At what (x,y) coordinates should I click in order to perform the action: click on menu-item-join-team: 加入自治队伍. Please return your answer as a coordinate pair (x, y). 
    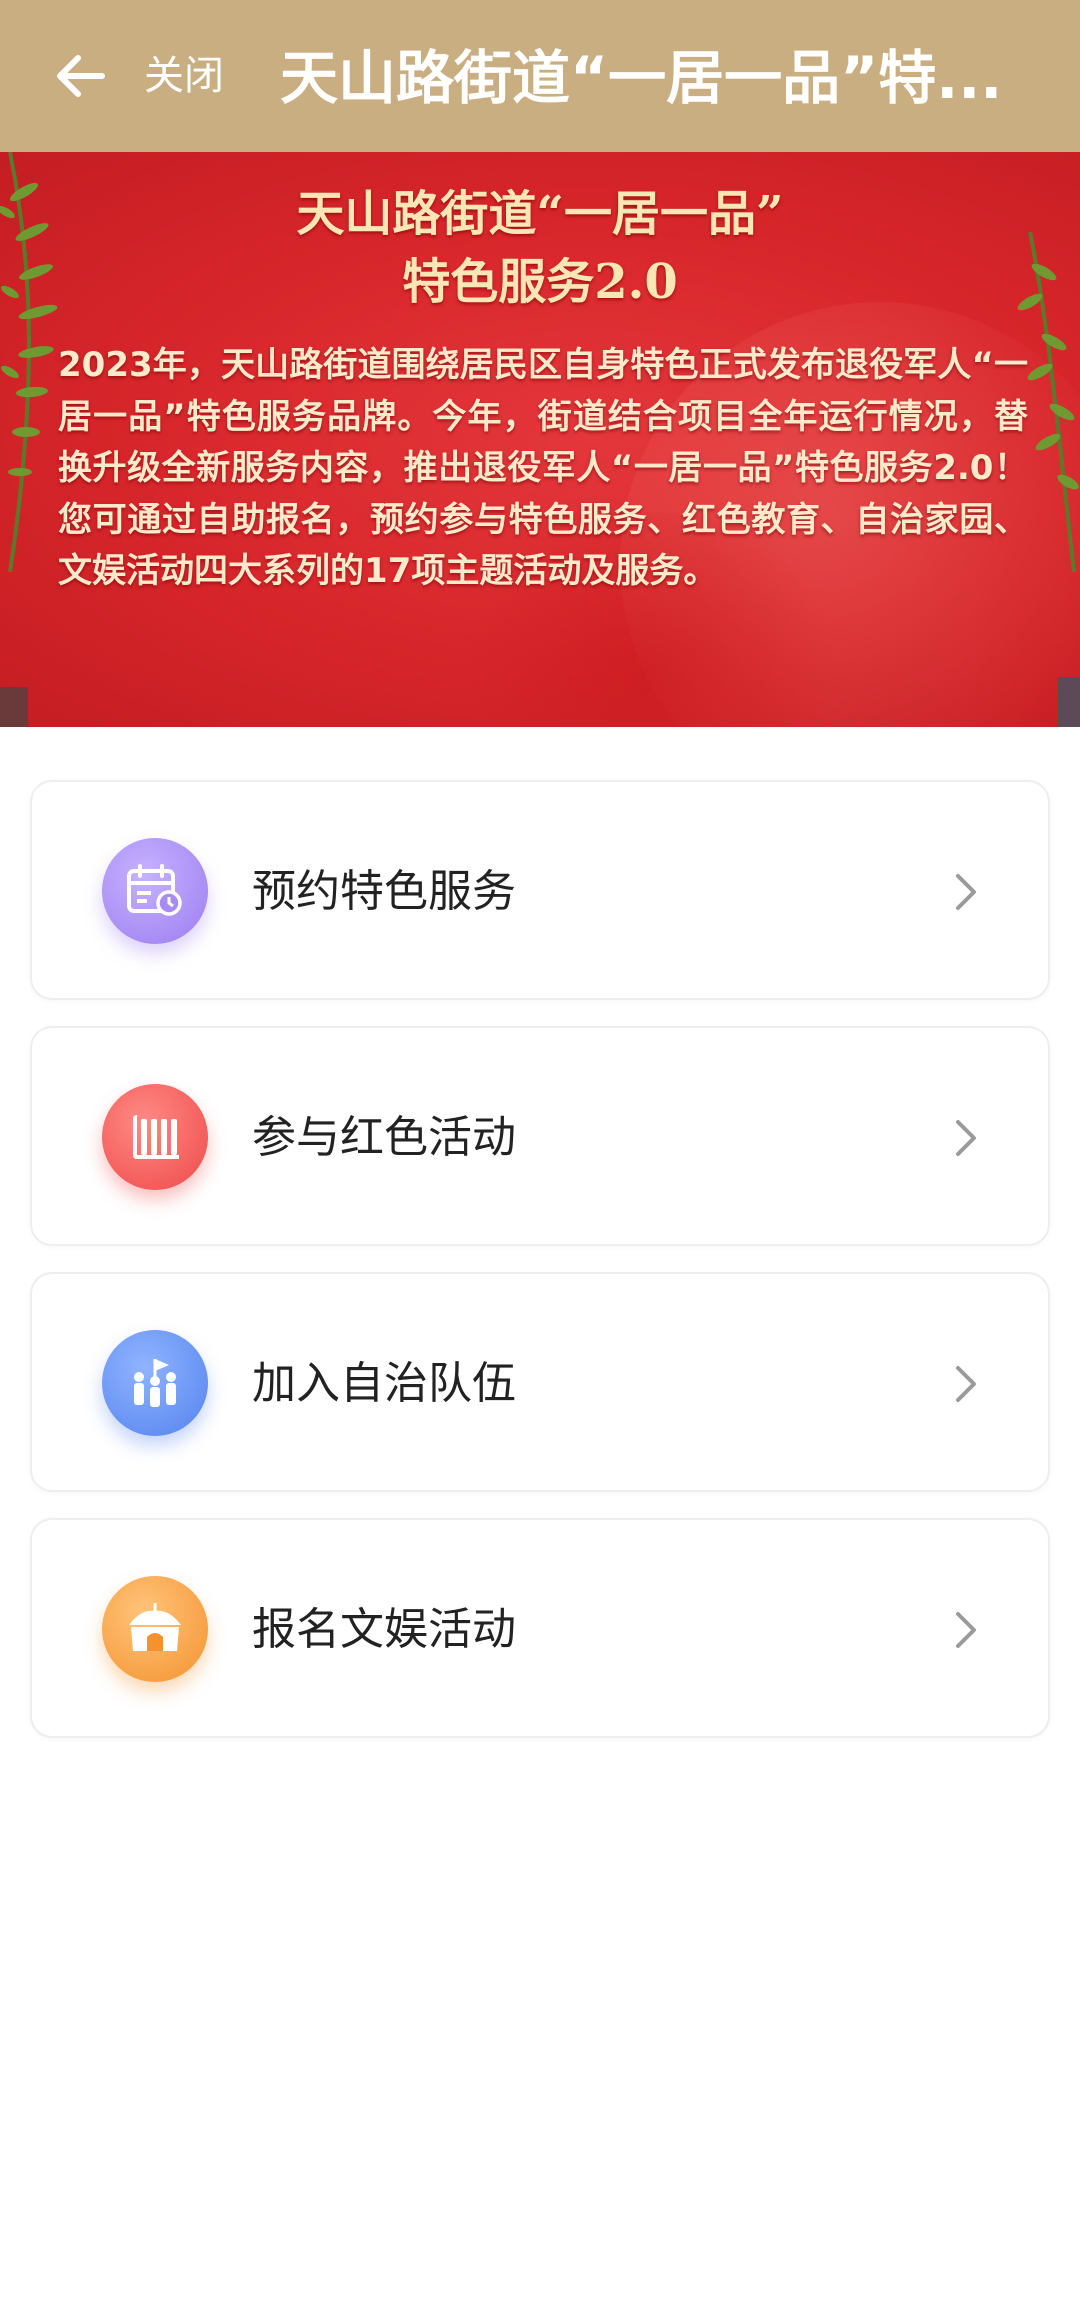
    Looking at the image, I should click on (540, 1382).